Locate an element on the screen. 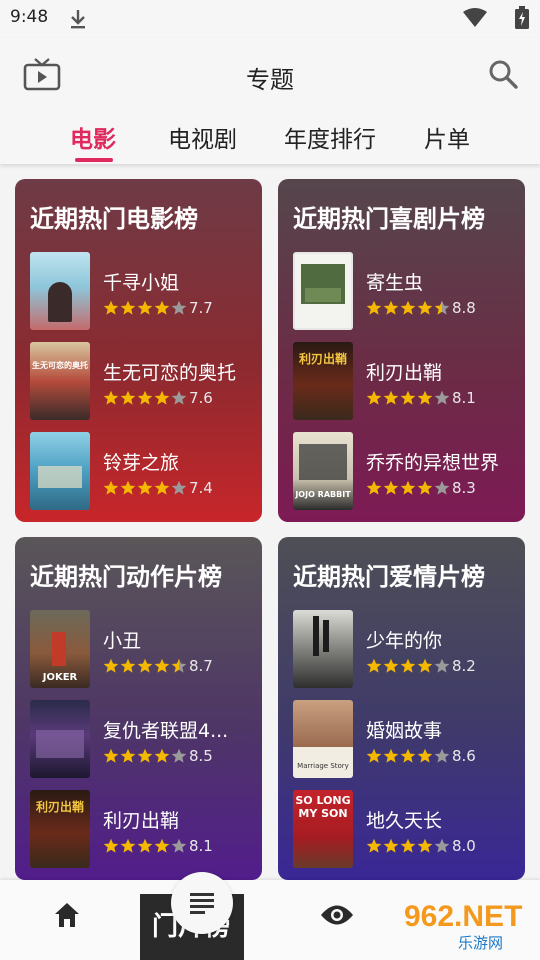 This screenshot has width=540, height=960. list-button is located at coordinates (202, 903).